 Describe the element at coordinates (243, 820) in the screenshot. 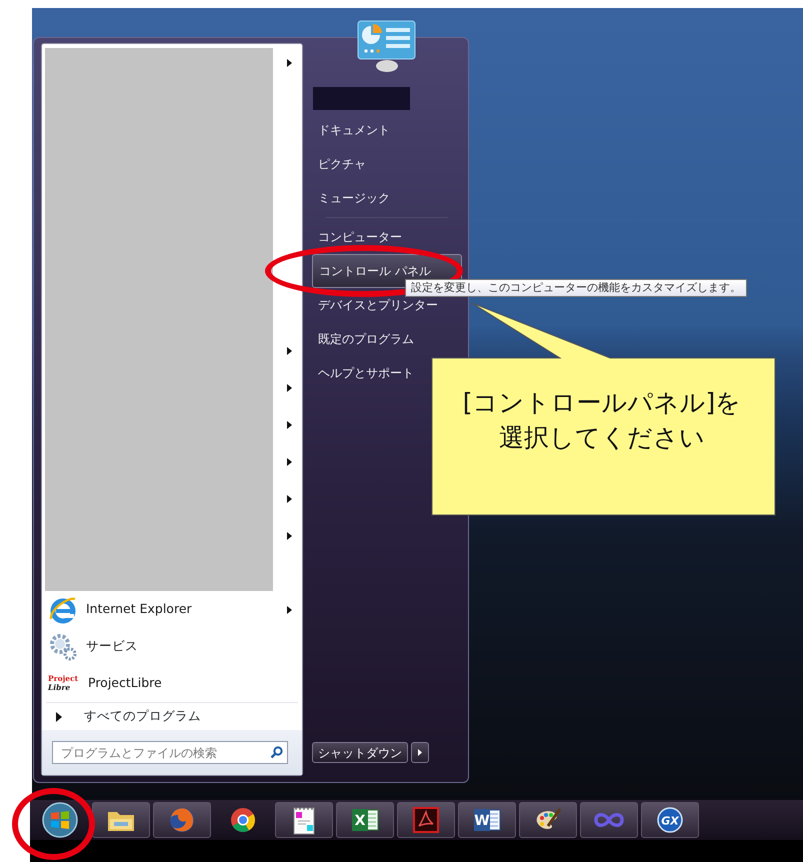

I see `circle-logo-icon` at that location.